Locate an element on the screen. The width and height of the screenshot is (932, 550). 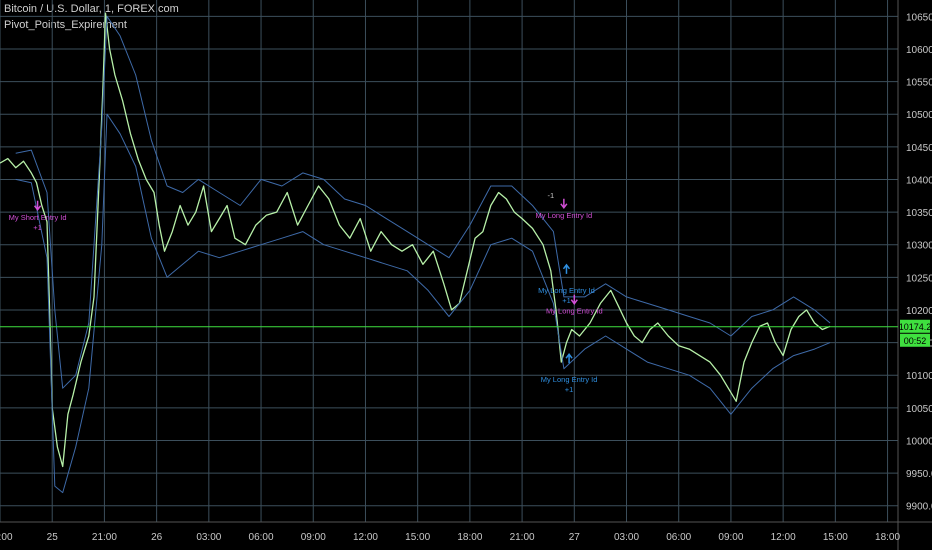
price-tick-label: 10250.0 is located at coordinates (919, 278).